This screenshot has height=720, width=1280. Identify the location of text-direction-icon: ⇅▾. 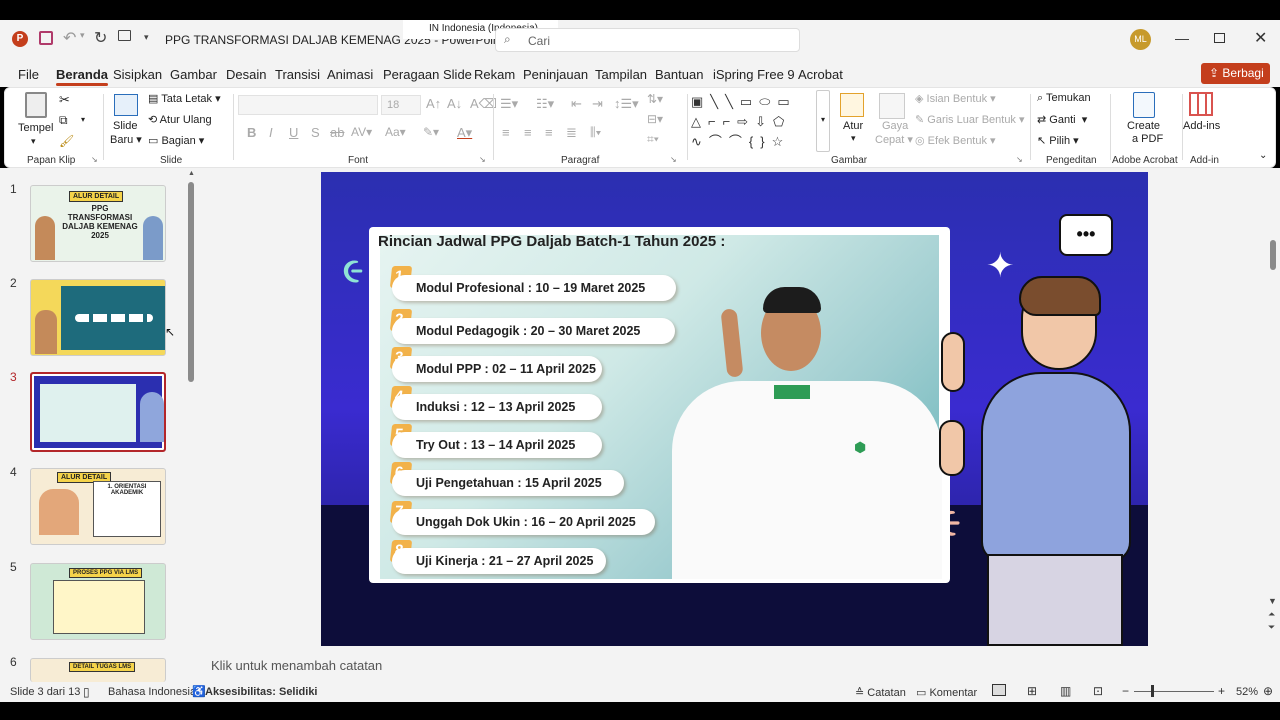
(655, 99).